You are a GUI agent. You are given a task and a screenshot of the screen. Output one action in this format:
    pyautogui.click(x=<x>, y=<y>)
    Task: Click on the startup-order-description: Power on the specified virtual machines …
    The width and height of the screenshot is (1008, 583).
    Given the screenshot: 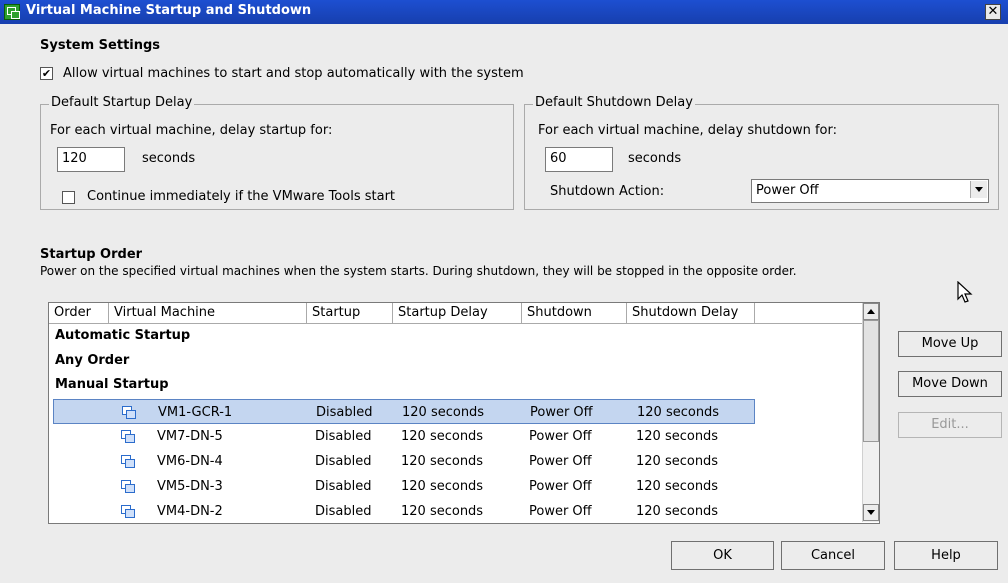 What is the action you would take?
    pyautogui.click(x=418, y=271)
    